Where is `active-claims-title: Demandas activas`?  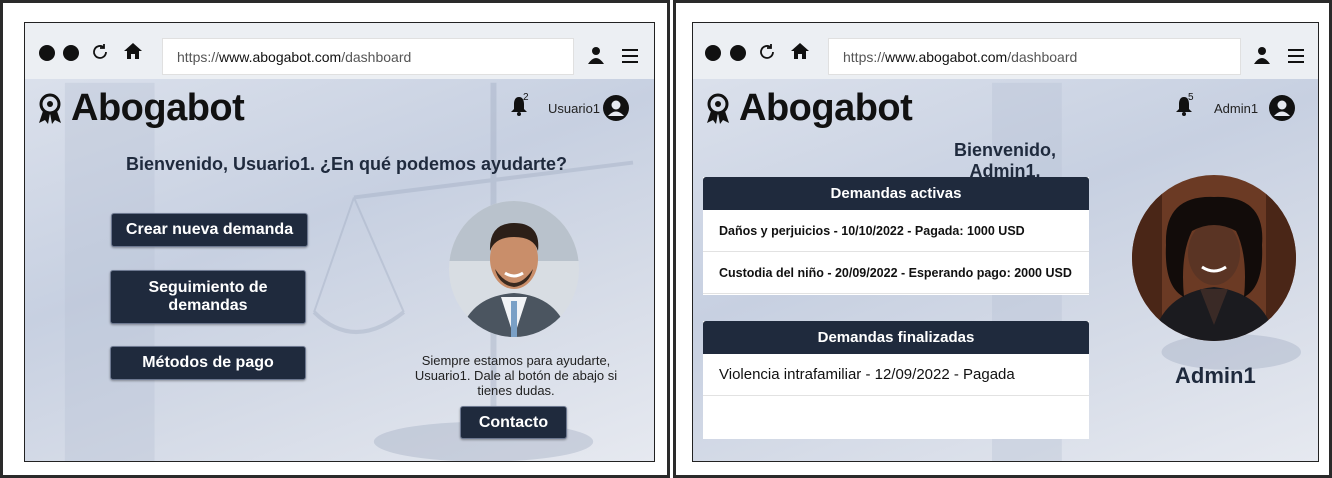
active-claims-title: Demandas activas is located at coordinates (896, 193).